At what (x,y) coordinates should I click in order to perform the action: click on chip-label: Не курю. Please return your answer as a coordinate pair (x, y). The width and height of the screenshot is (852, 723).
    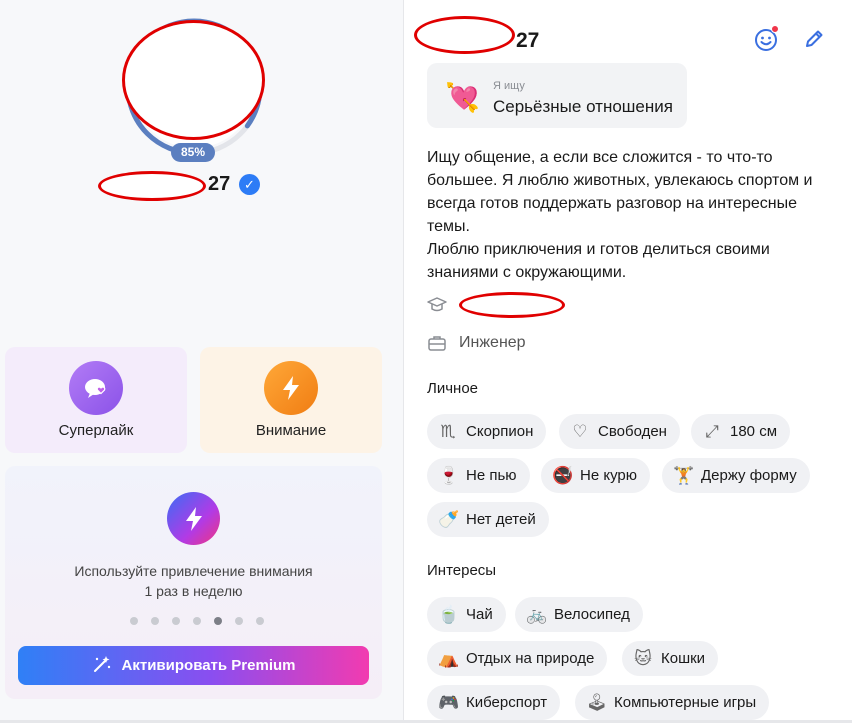
    Looking at the image, I should click on (608, 475).